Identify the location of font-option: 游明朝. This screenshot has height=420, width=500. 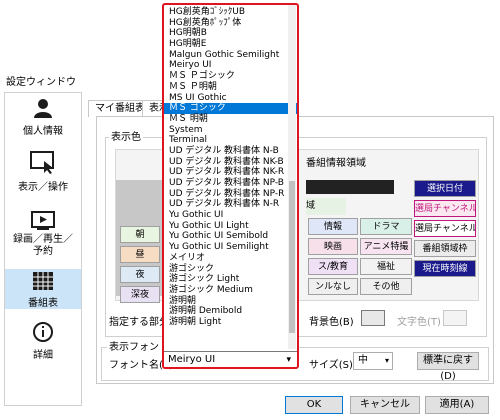
(230, 301).